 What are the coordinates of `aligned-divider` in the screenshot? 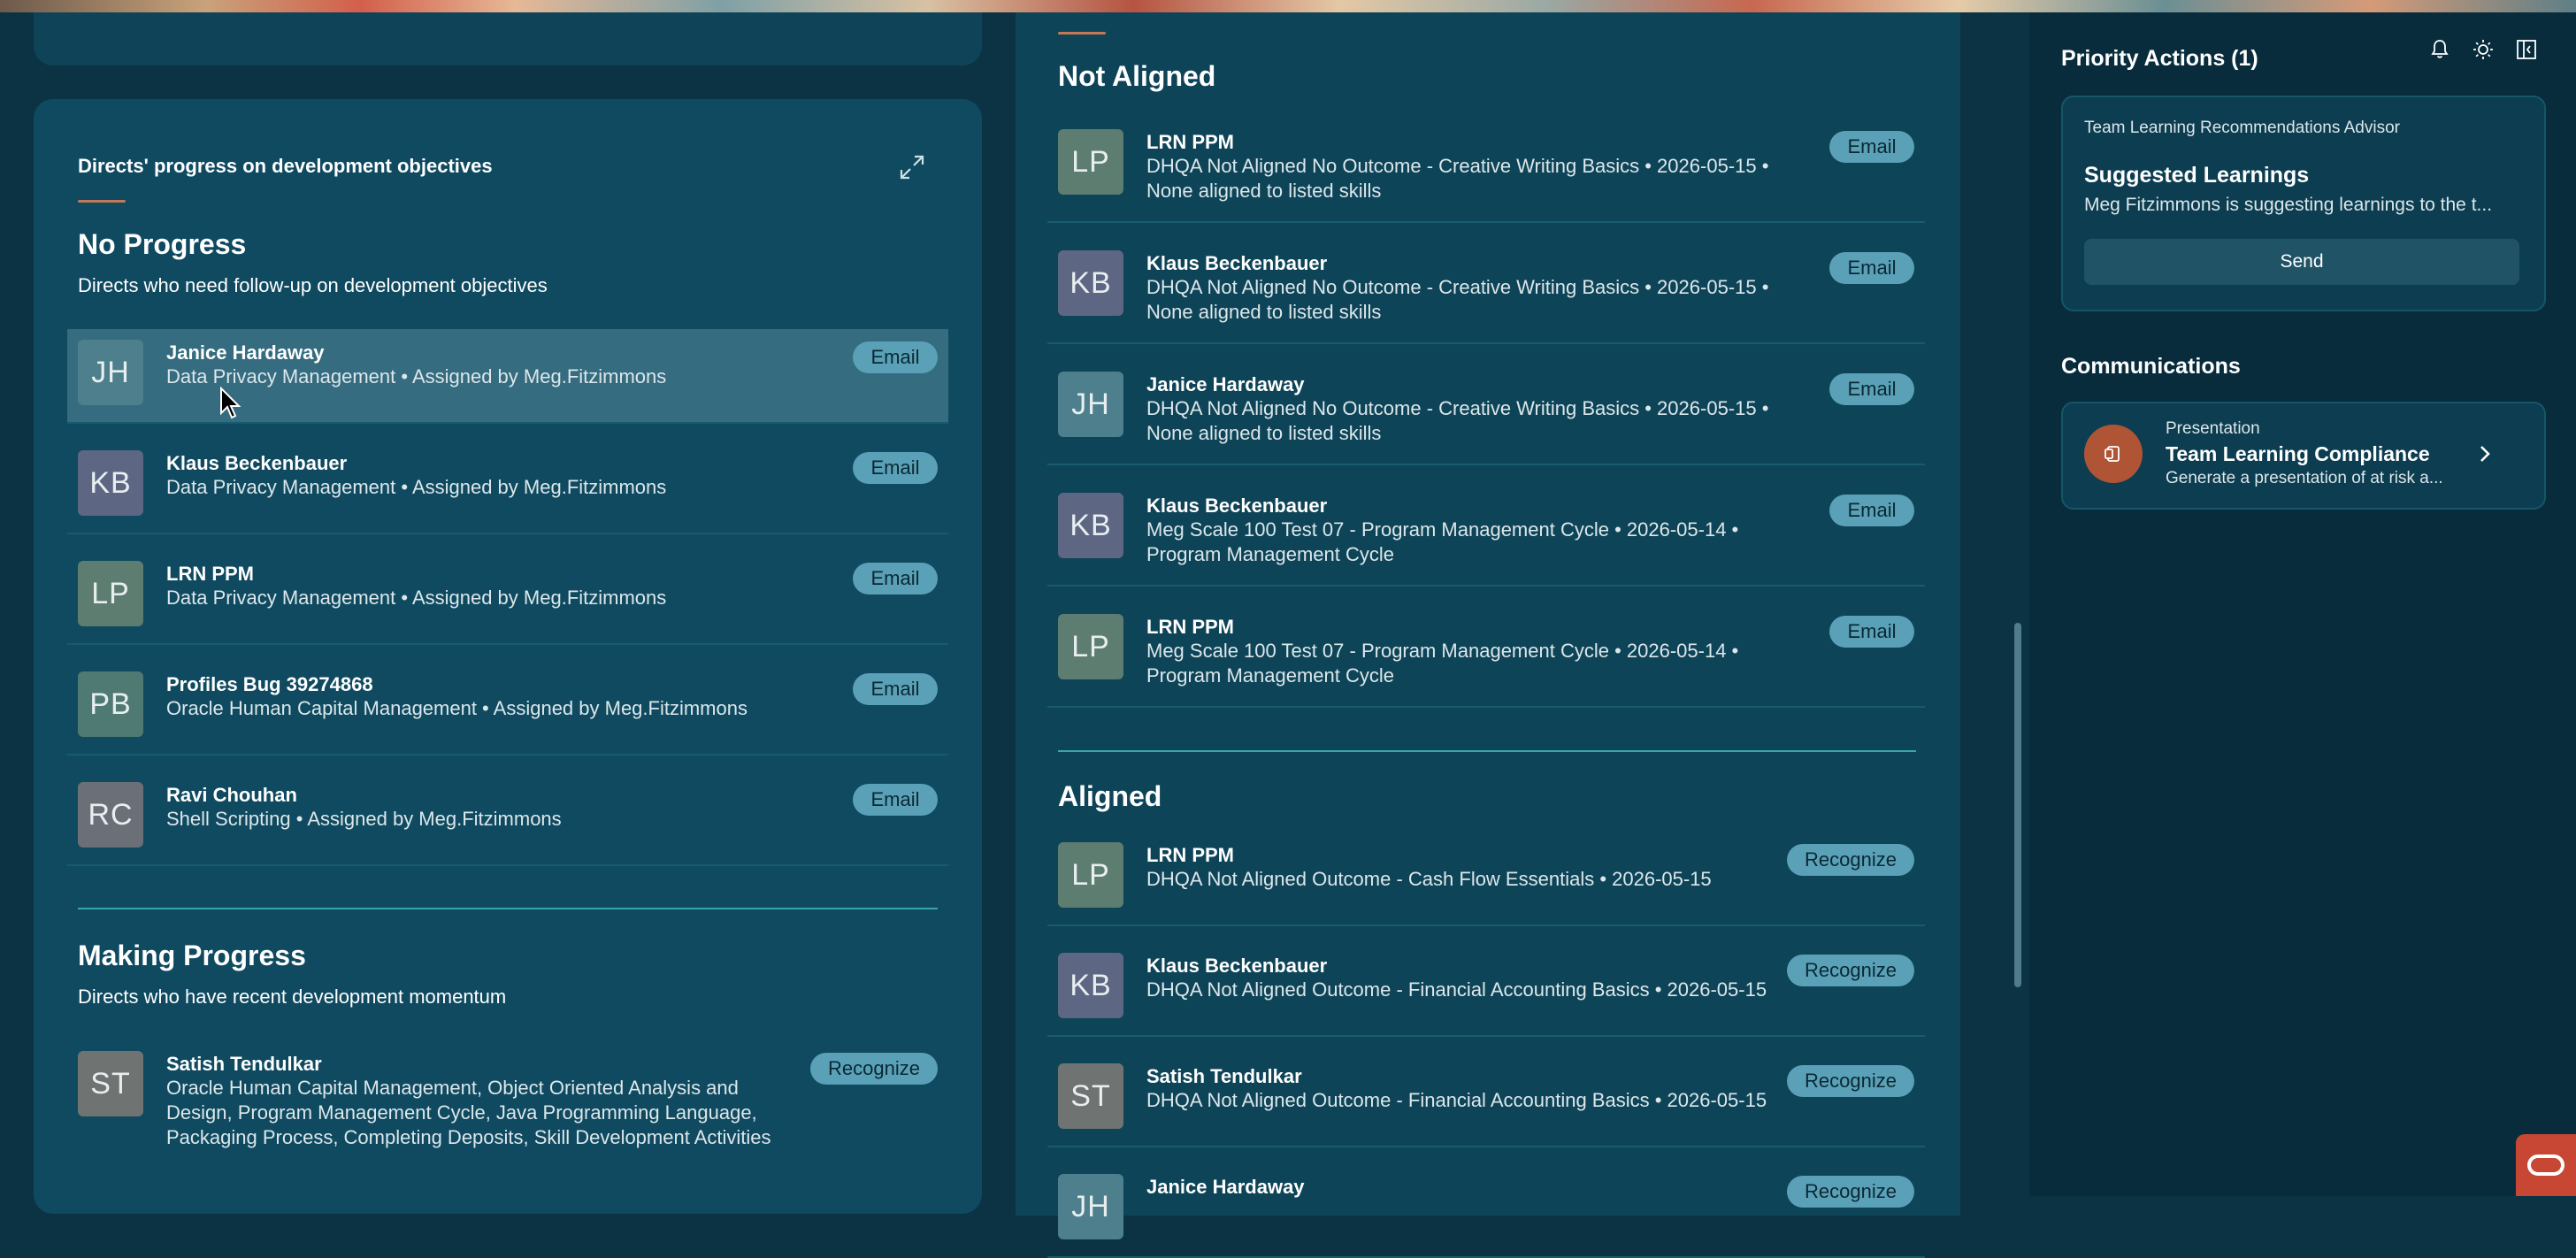 It's located at (1487, 751).